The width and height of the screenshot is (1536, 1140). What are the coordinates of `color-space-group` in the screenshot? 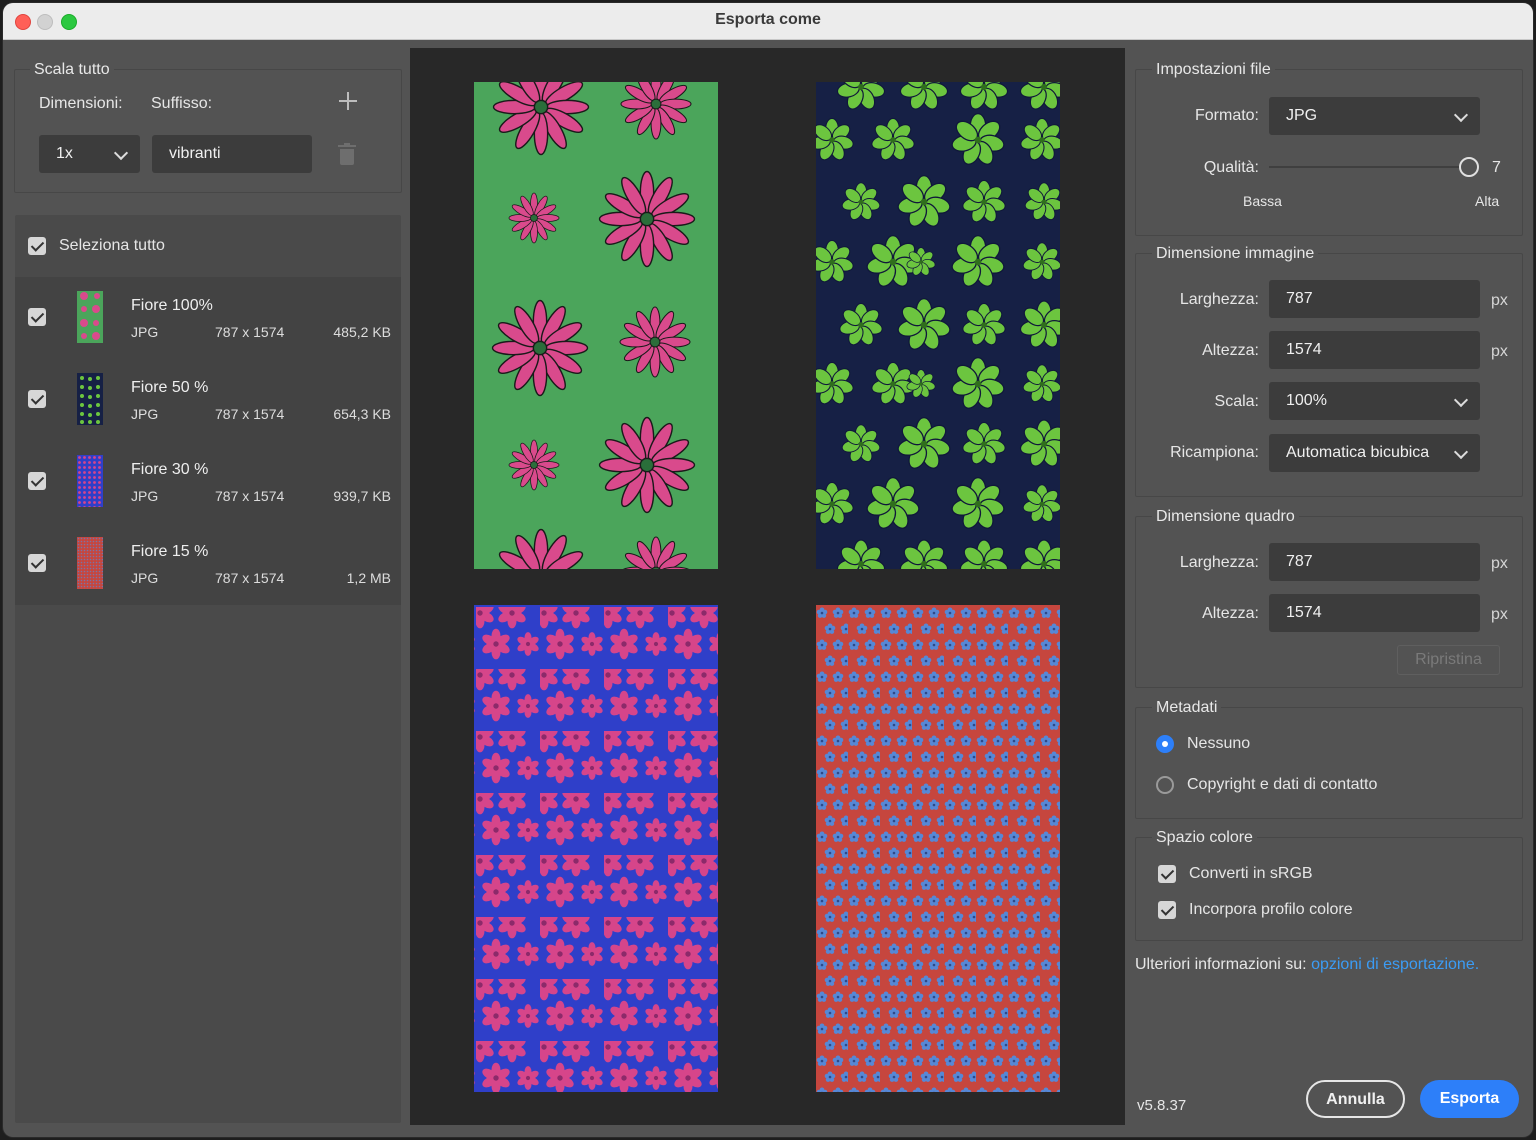 It's located at (1329, 889).